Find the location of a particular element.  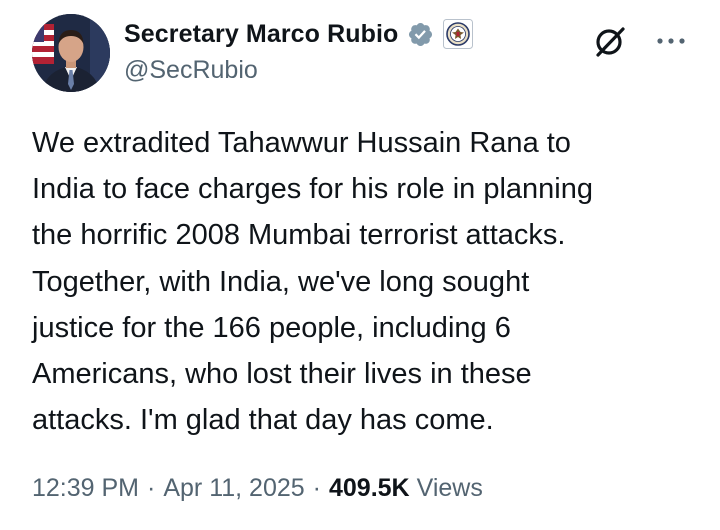

verified-badge-icon is located at coordinates (420, 34).